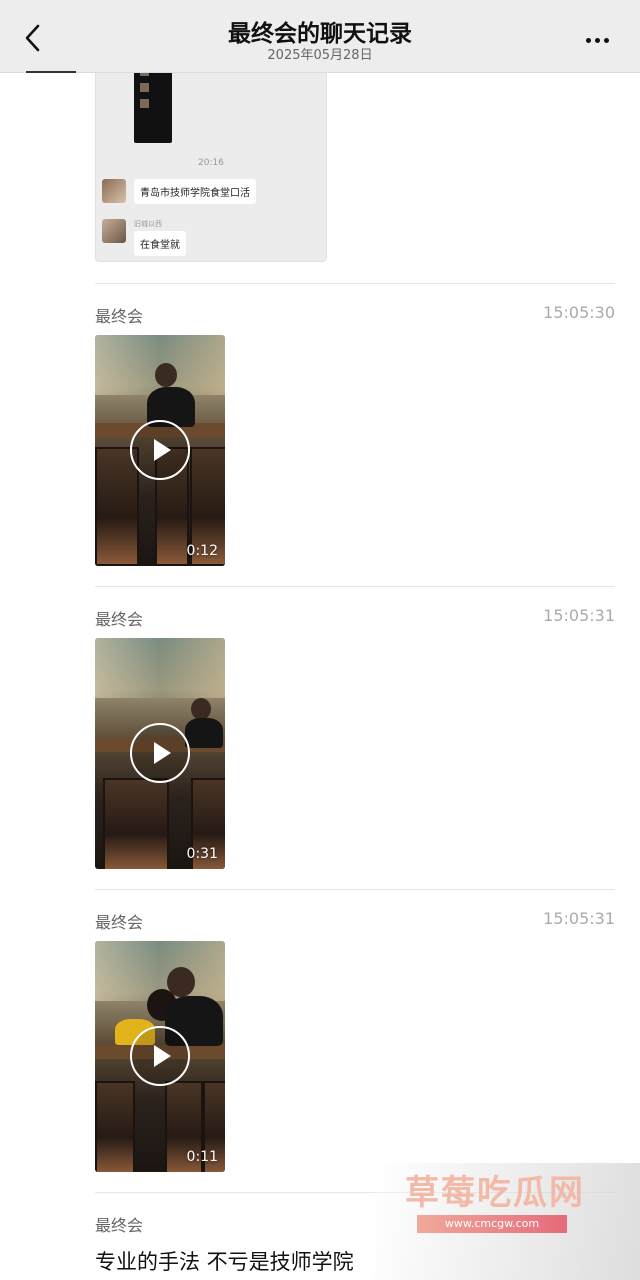 This screenshot has width=640, height=1280. What do you see at coordinates (51, 72) in the screenshot?
I see `header-indicator` at bounding box center [51, 72].